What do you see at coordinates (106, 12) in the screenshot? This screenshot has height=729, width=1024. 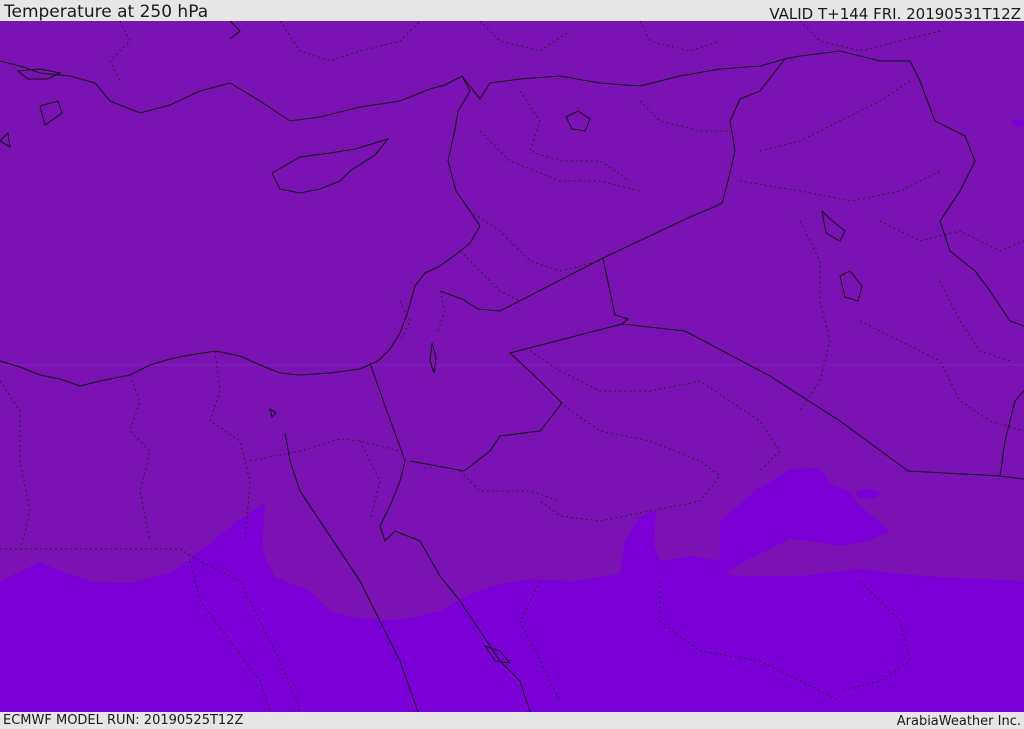 I see `map-title: Temperature at 250 hPa` at bounding box center [106, 12].